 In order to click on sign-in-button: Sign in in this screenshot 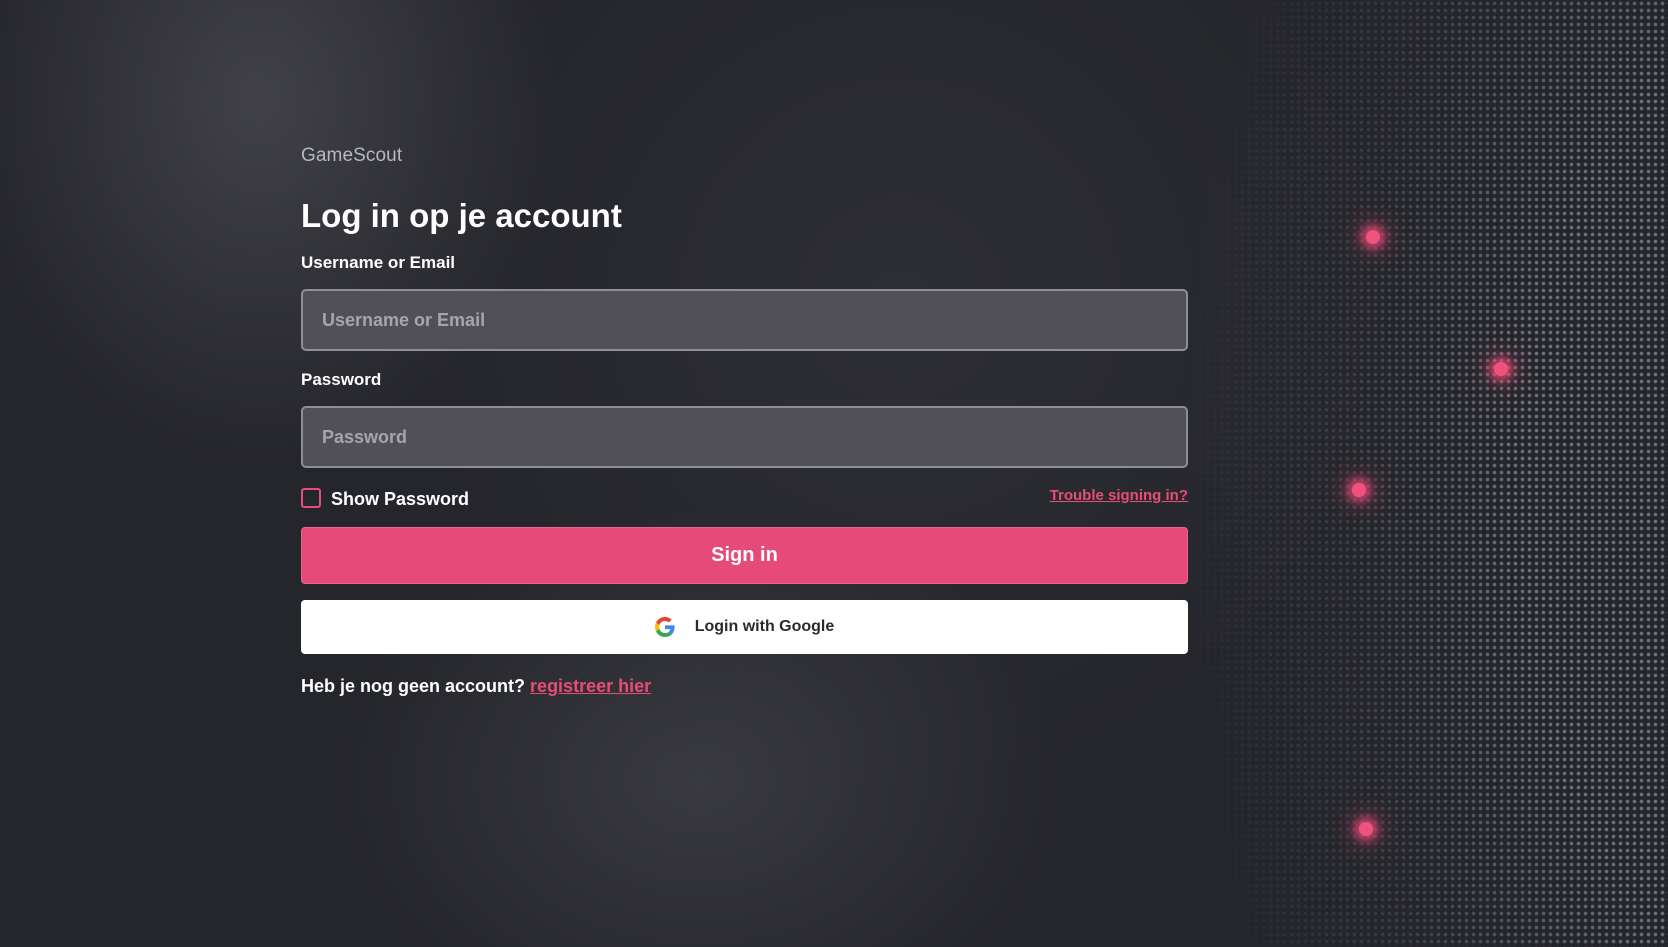, I will do `click(744, 555)`.